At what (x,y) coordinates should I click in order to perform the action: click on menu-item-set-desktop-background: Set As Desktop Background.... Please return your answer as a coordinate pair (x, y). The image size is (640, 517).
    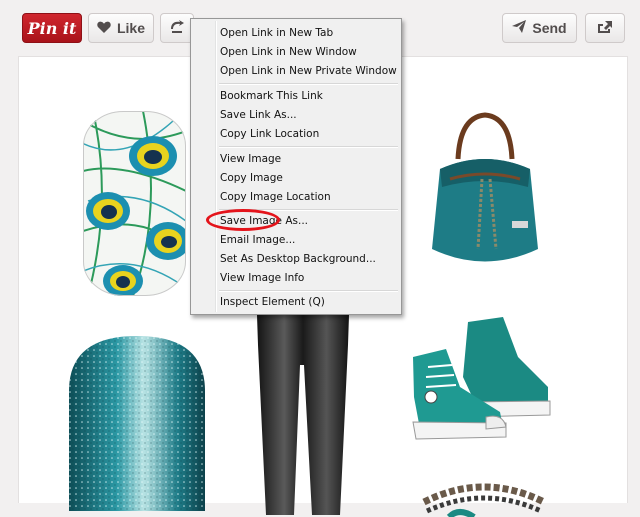
    Looking at the image, I should click on (298, 259).